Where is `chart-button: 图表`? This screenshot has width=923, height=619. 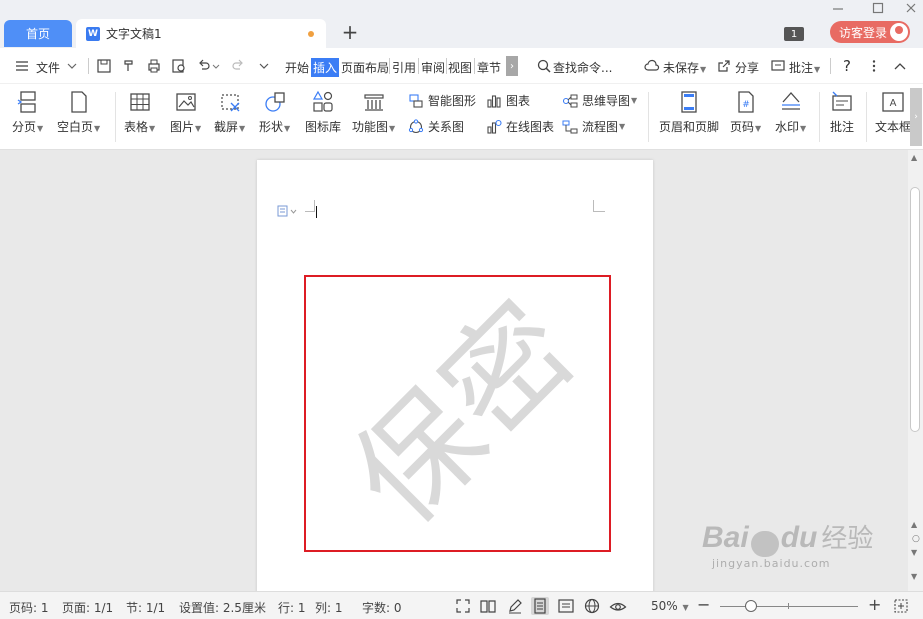 chart-button: 图表 is located at coordinates (508, 100).